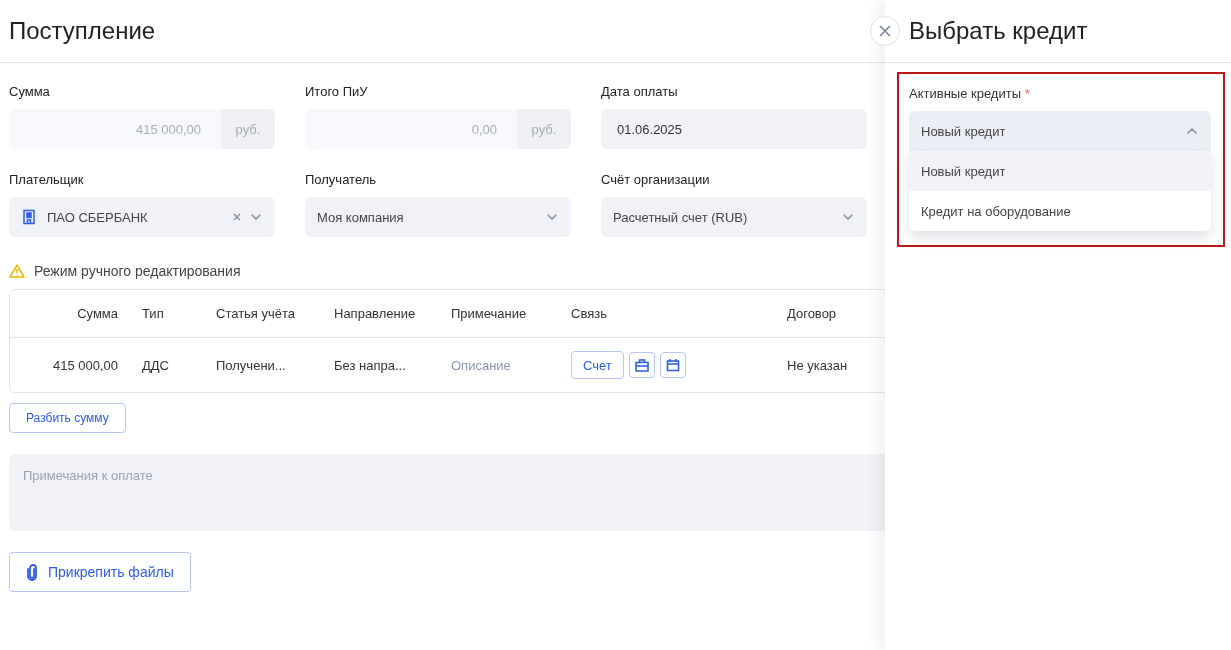 The height and width of the screenshot is (650, 1231). I want to click on field-label: Получатель, so click(341, 180).